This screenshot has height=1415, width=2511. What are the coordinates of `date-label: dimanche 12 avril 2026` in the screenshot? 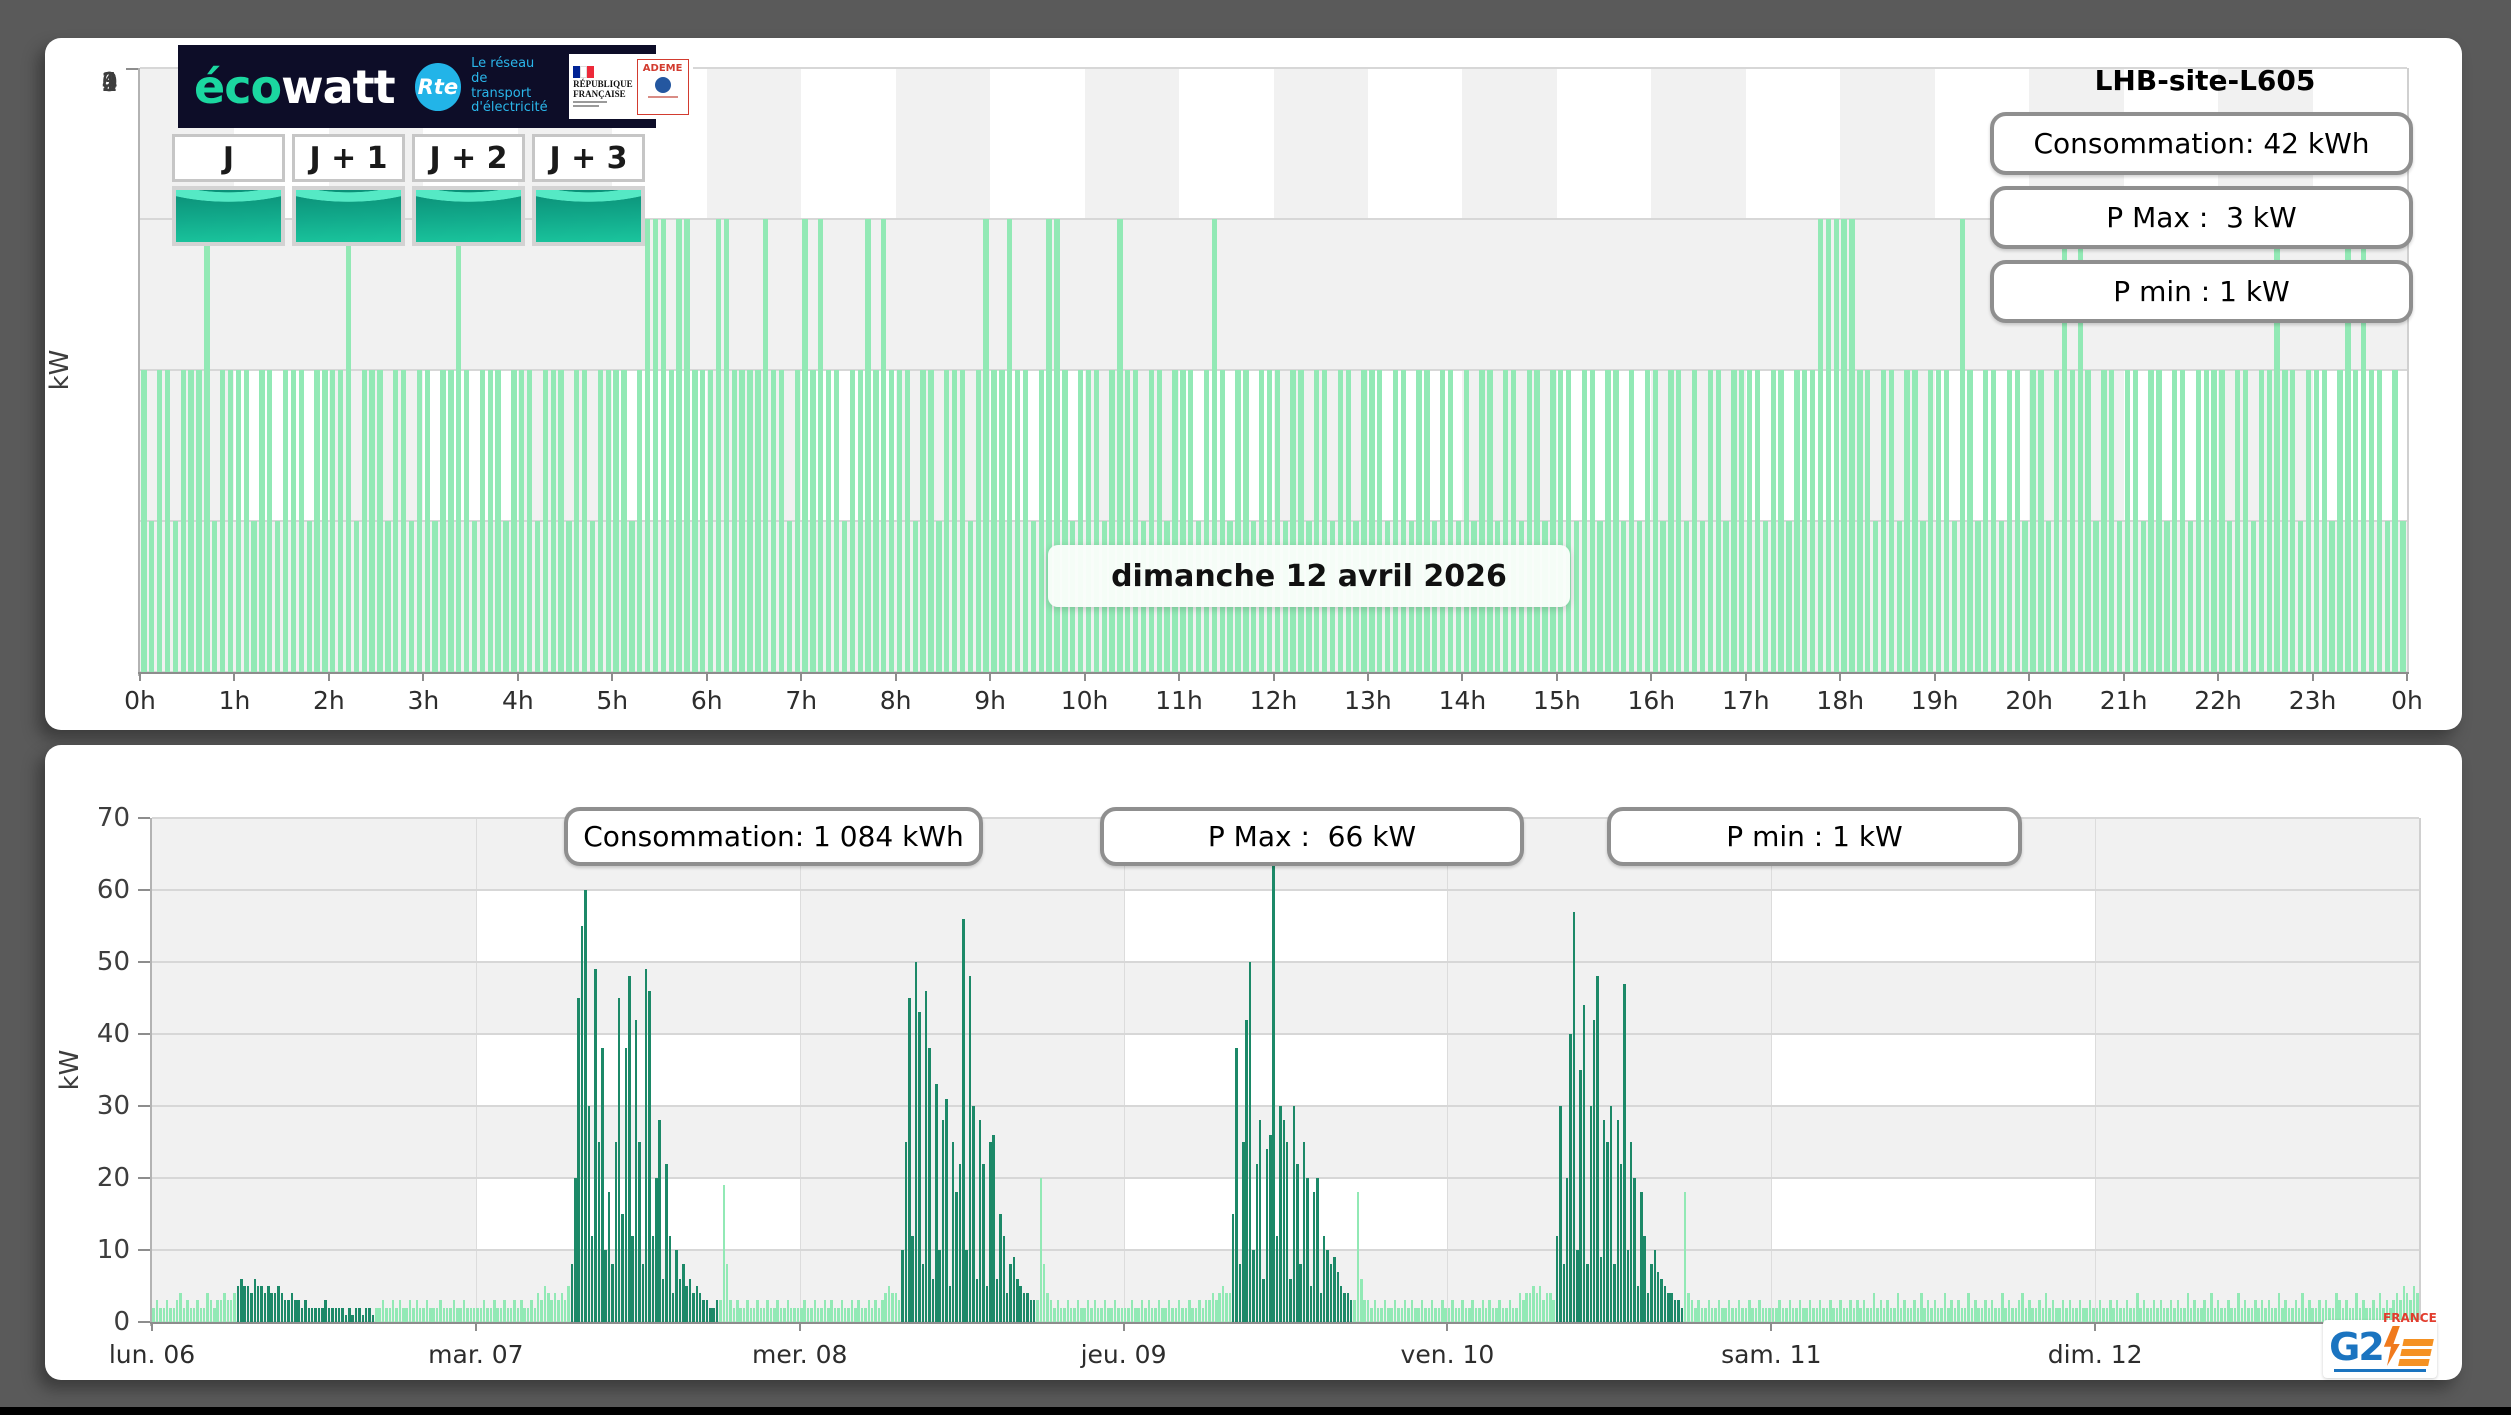 It's located at (1309, 576).